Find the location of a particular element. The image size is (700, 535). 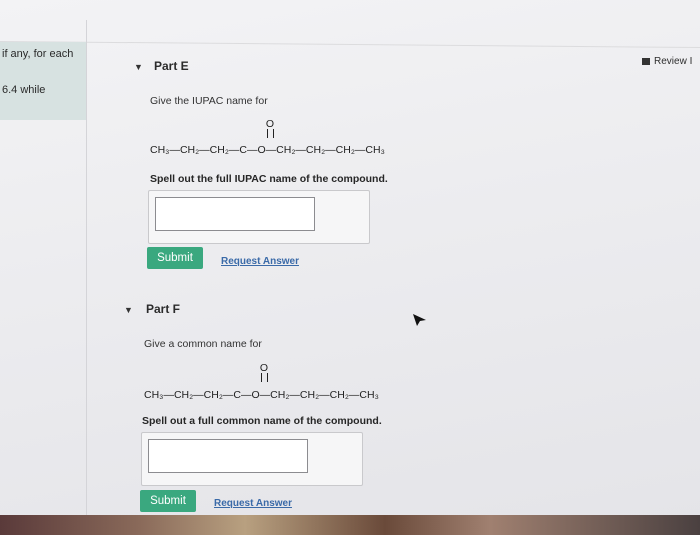

part-e-carbonyl: O is located at coordinates (270, 128).